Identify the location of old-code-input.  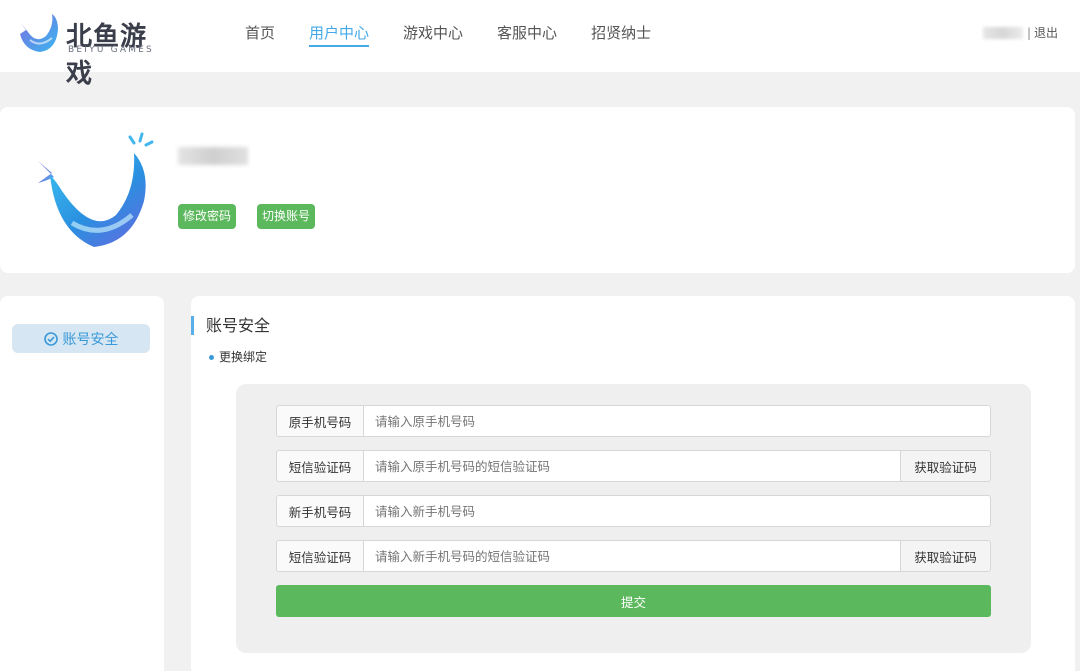
(632, 466).